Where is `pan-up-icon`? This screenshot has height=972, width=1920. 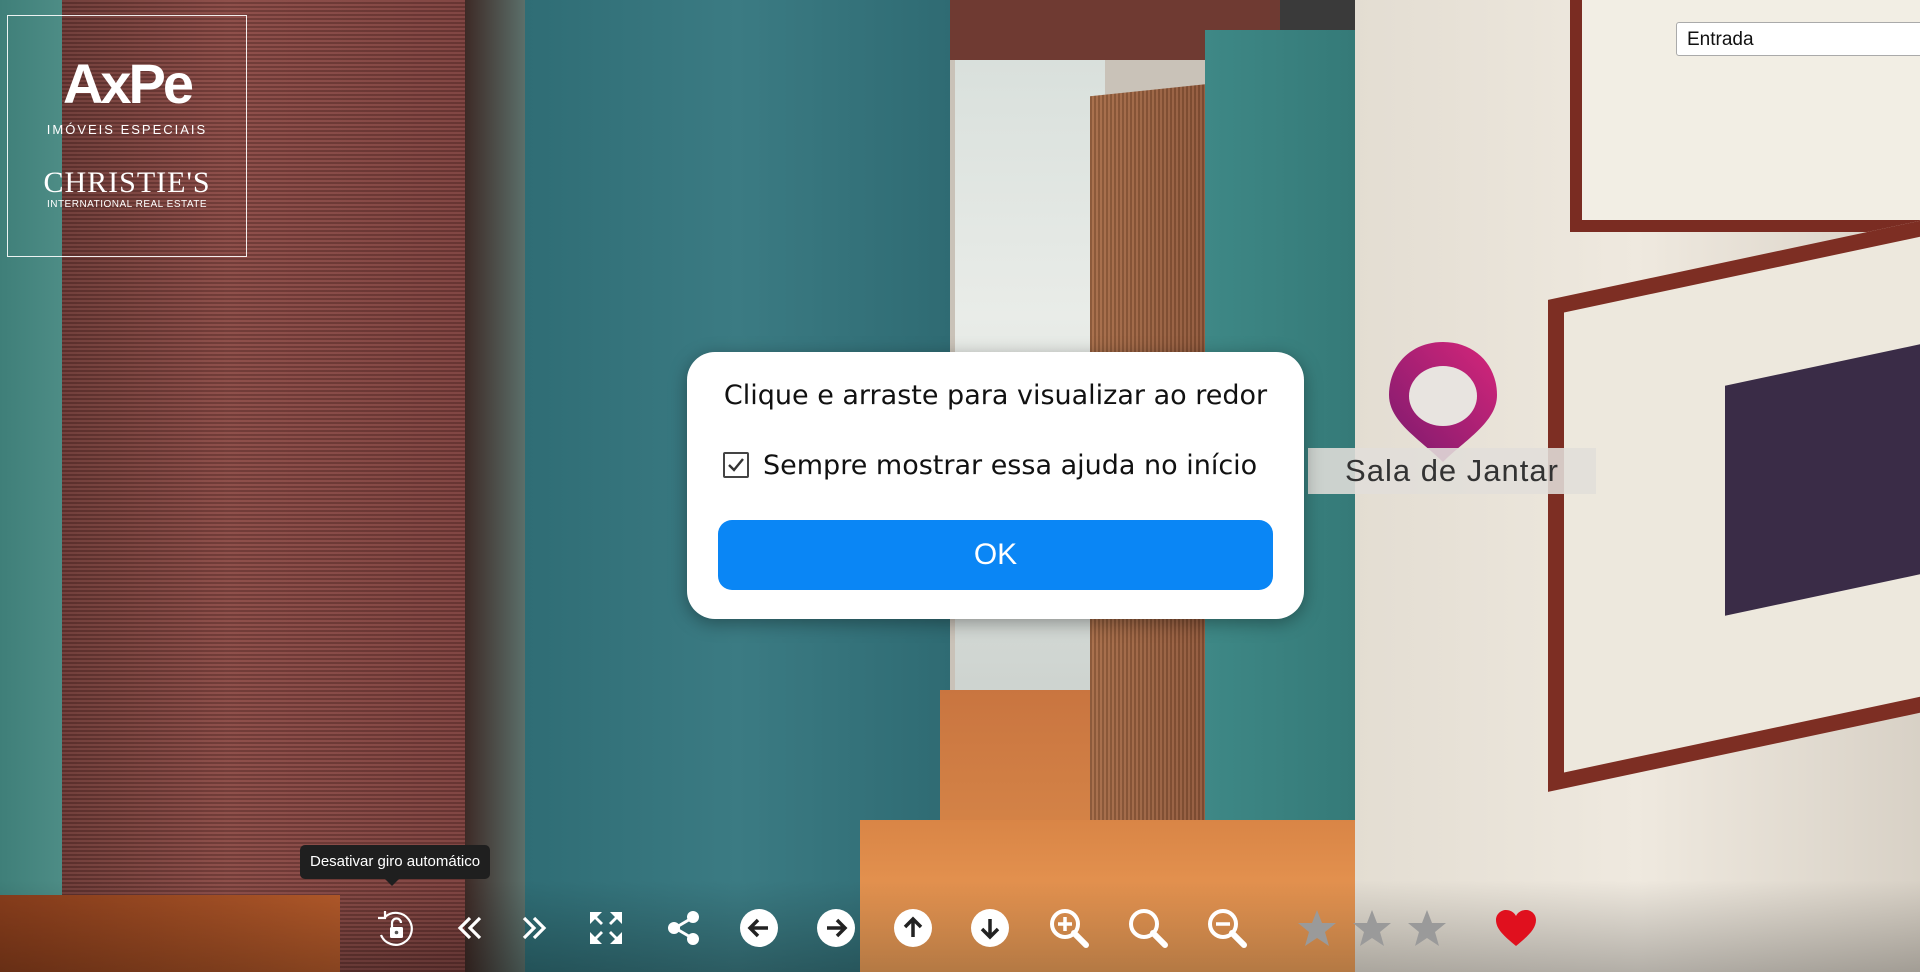
pan-up-icon is located at coordinates (913, 928).